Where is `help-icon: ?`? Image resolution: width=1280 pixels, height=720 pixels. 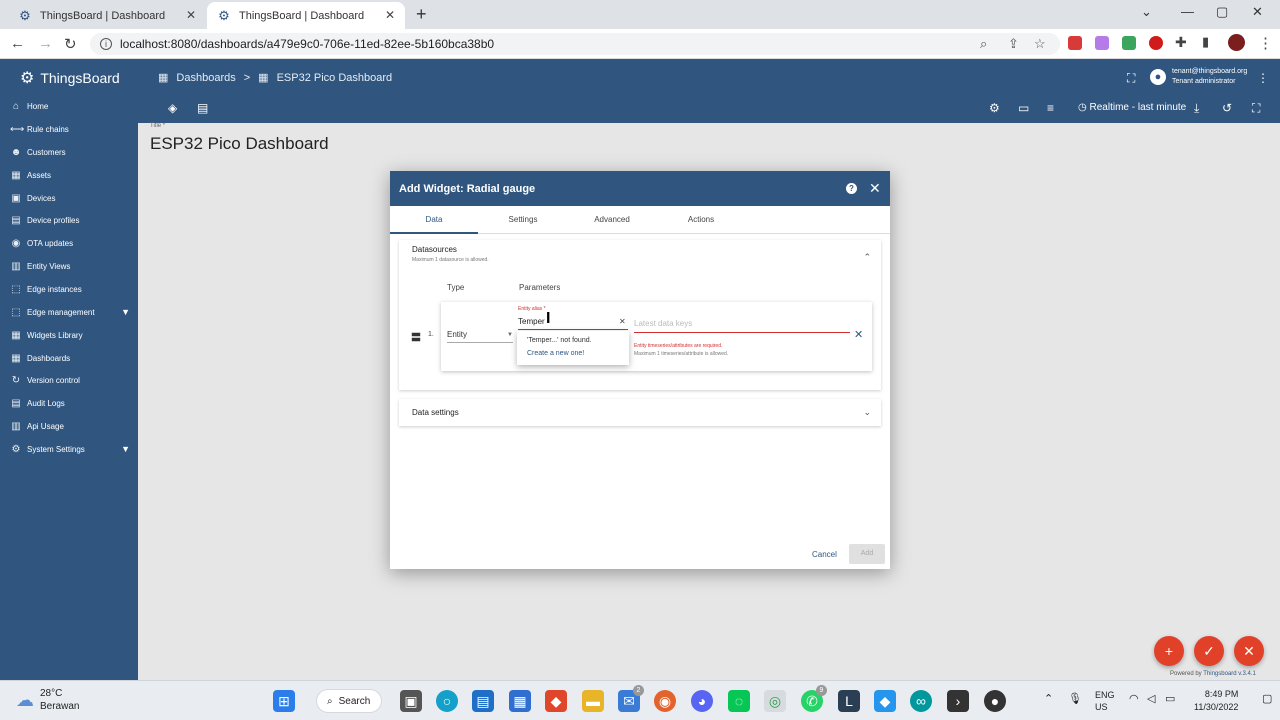
help-icon: ? is located at coordinates (851, 188).